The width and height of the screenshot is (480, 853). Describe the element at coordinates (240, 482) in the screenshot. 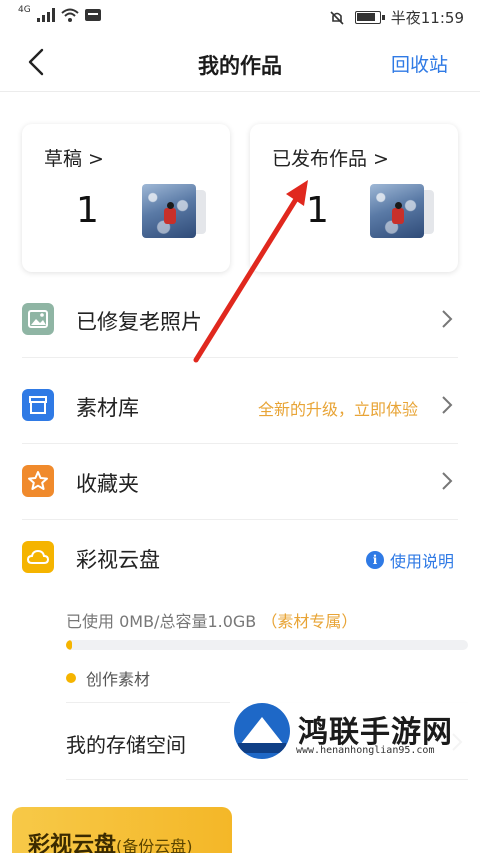

I see `row-favorites: 收藏夹` at that location.